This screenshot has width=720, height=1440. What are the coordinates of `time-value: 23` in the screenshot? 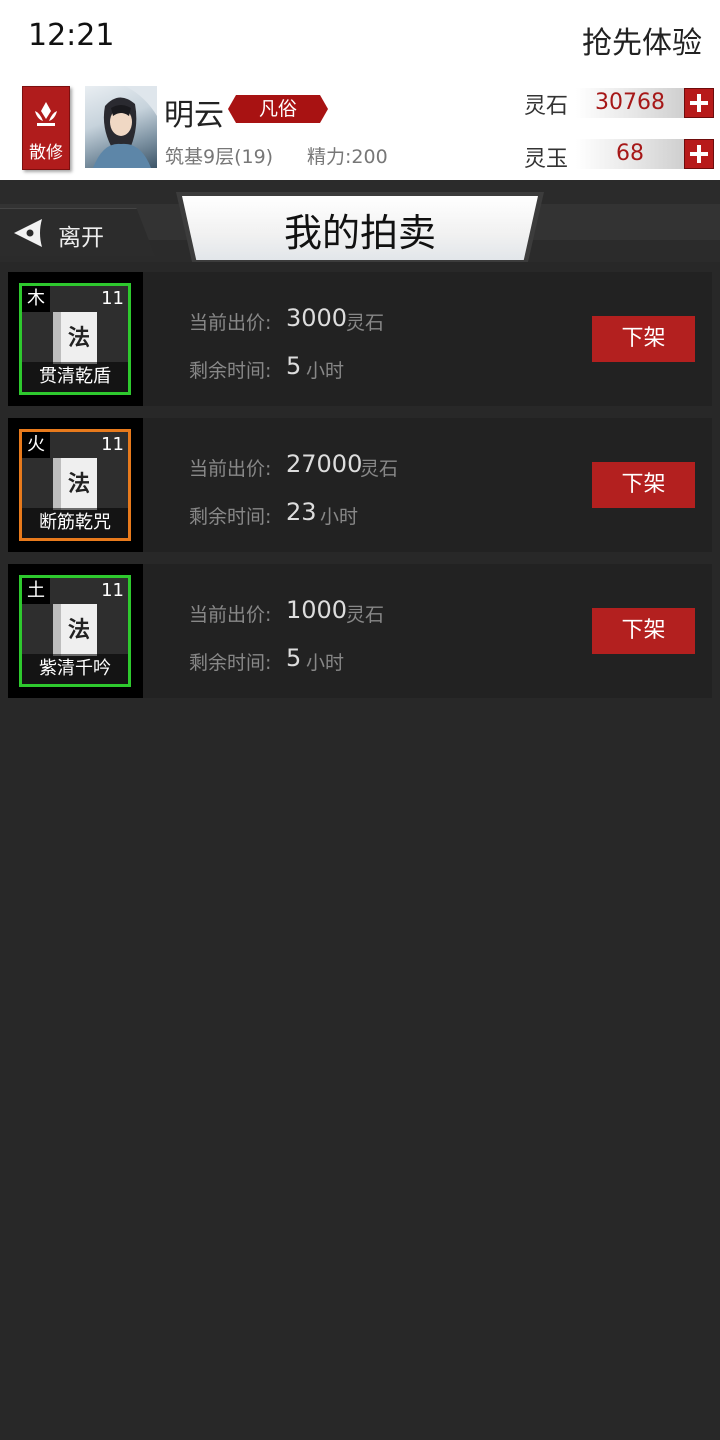 It's located at (301, 512).